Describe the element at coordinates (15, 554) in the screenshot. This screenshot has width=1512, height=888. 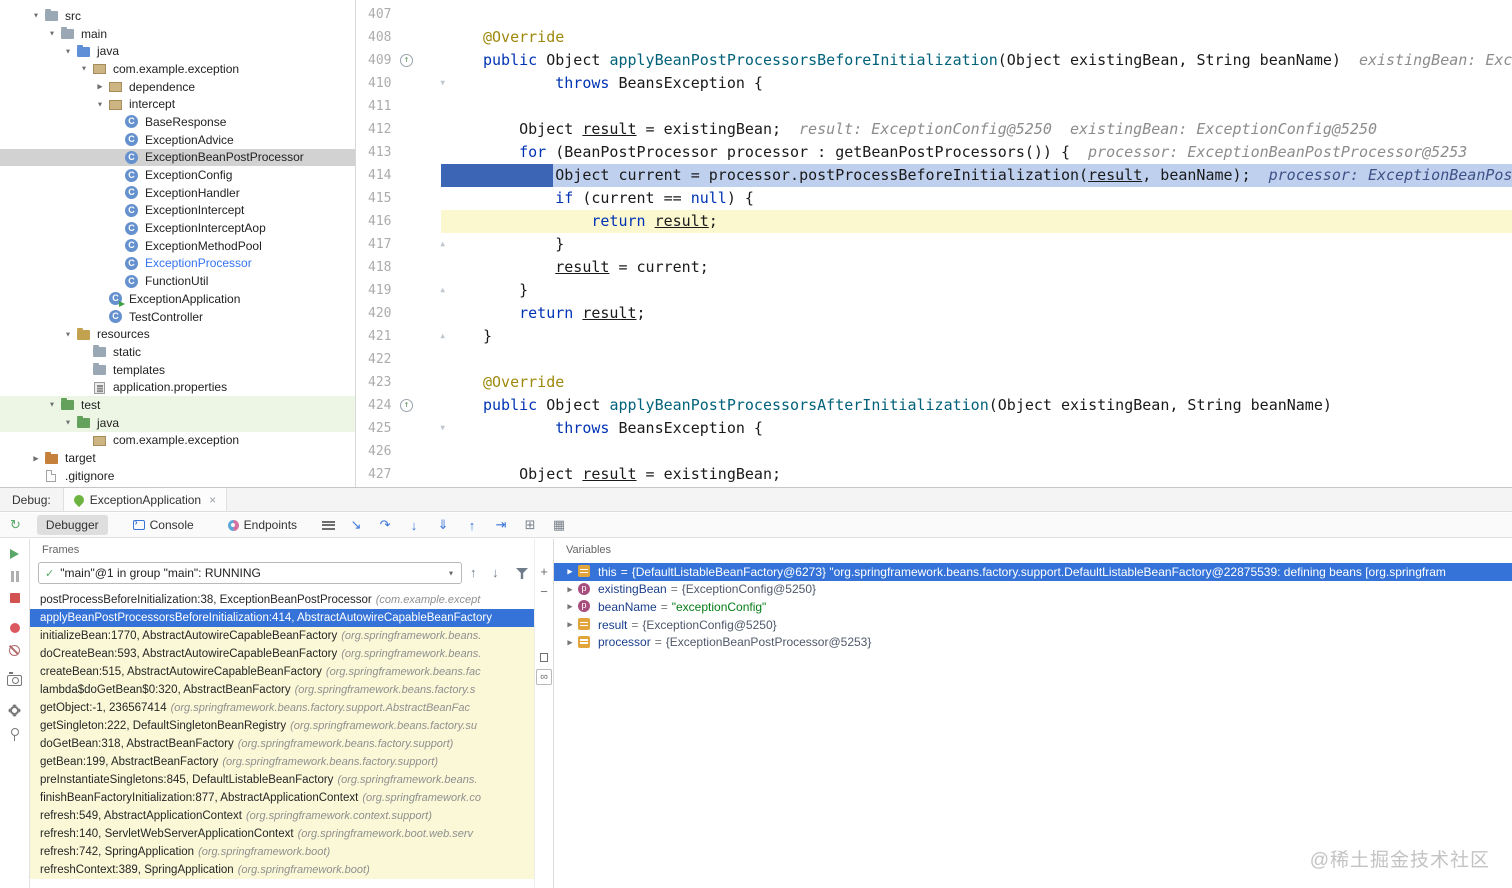
I see `resume-icon` at that location.